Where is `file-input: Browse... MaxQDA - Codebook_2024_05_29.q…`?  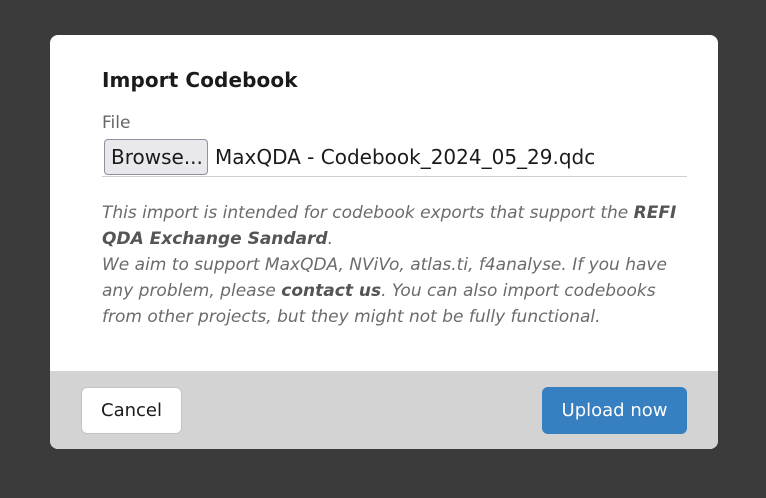
file-input: Browse... MaxQDA - Codebook_2024_05_29.q… is located at coordinates (394, 158).